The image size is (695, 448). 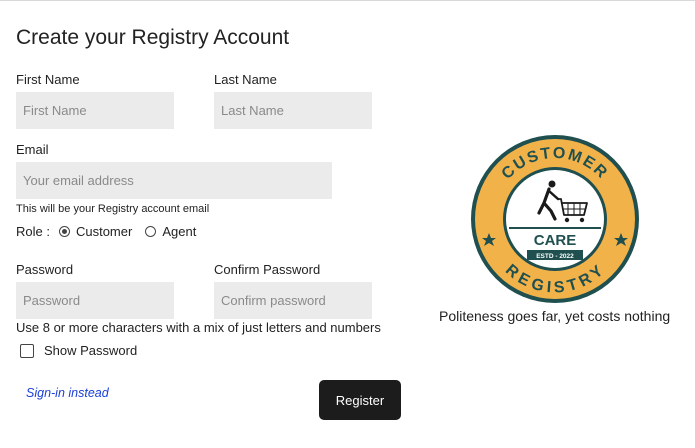 I want to click on top-divider, so click(x=347, y=0).